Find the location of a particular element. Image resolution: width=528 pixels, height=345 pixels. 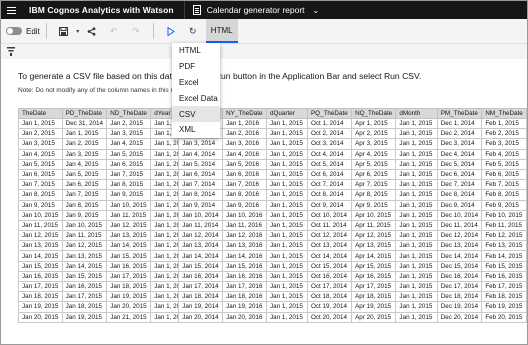

filter-icon is located at coordinates (11, 51).